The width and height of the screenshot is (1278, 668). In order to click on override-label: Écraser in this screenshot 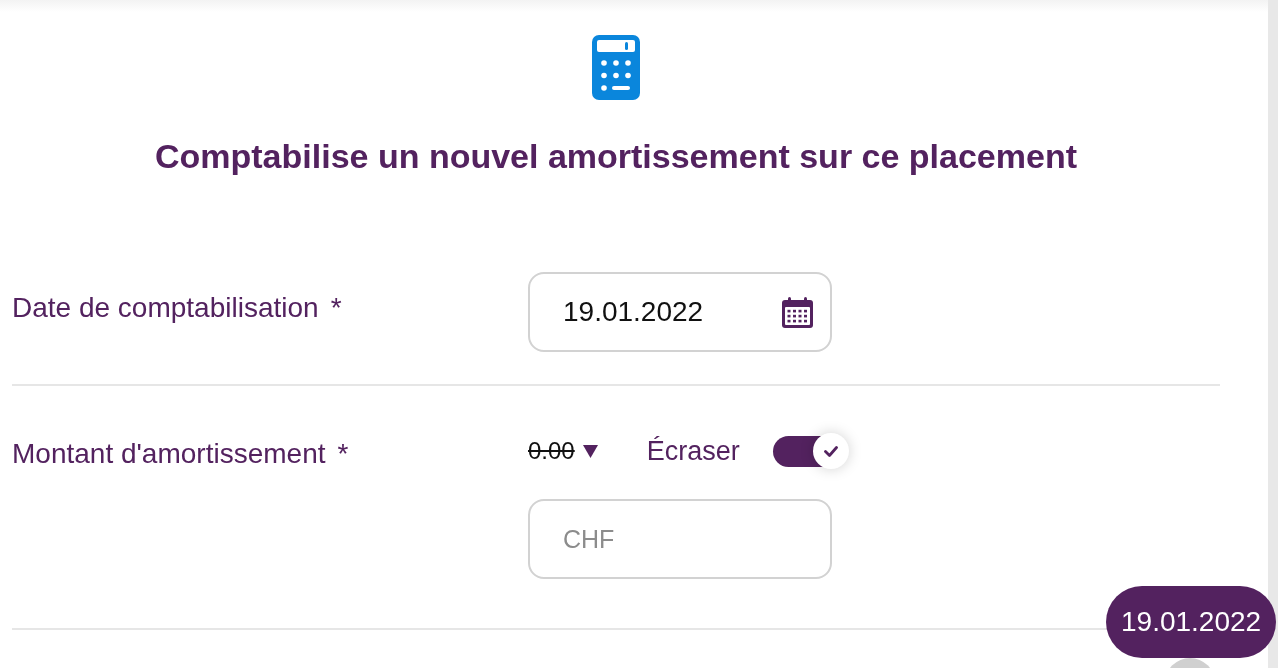, I will do `click(693, 451)`.